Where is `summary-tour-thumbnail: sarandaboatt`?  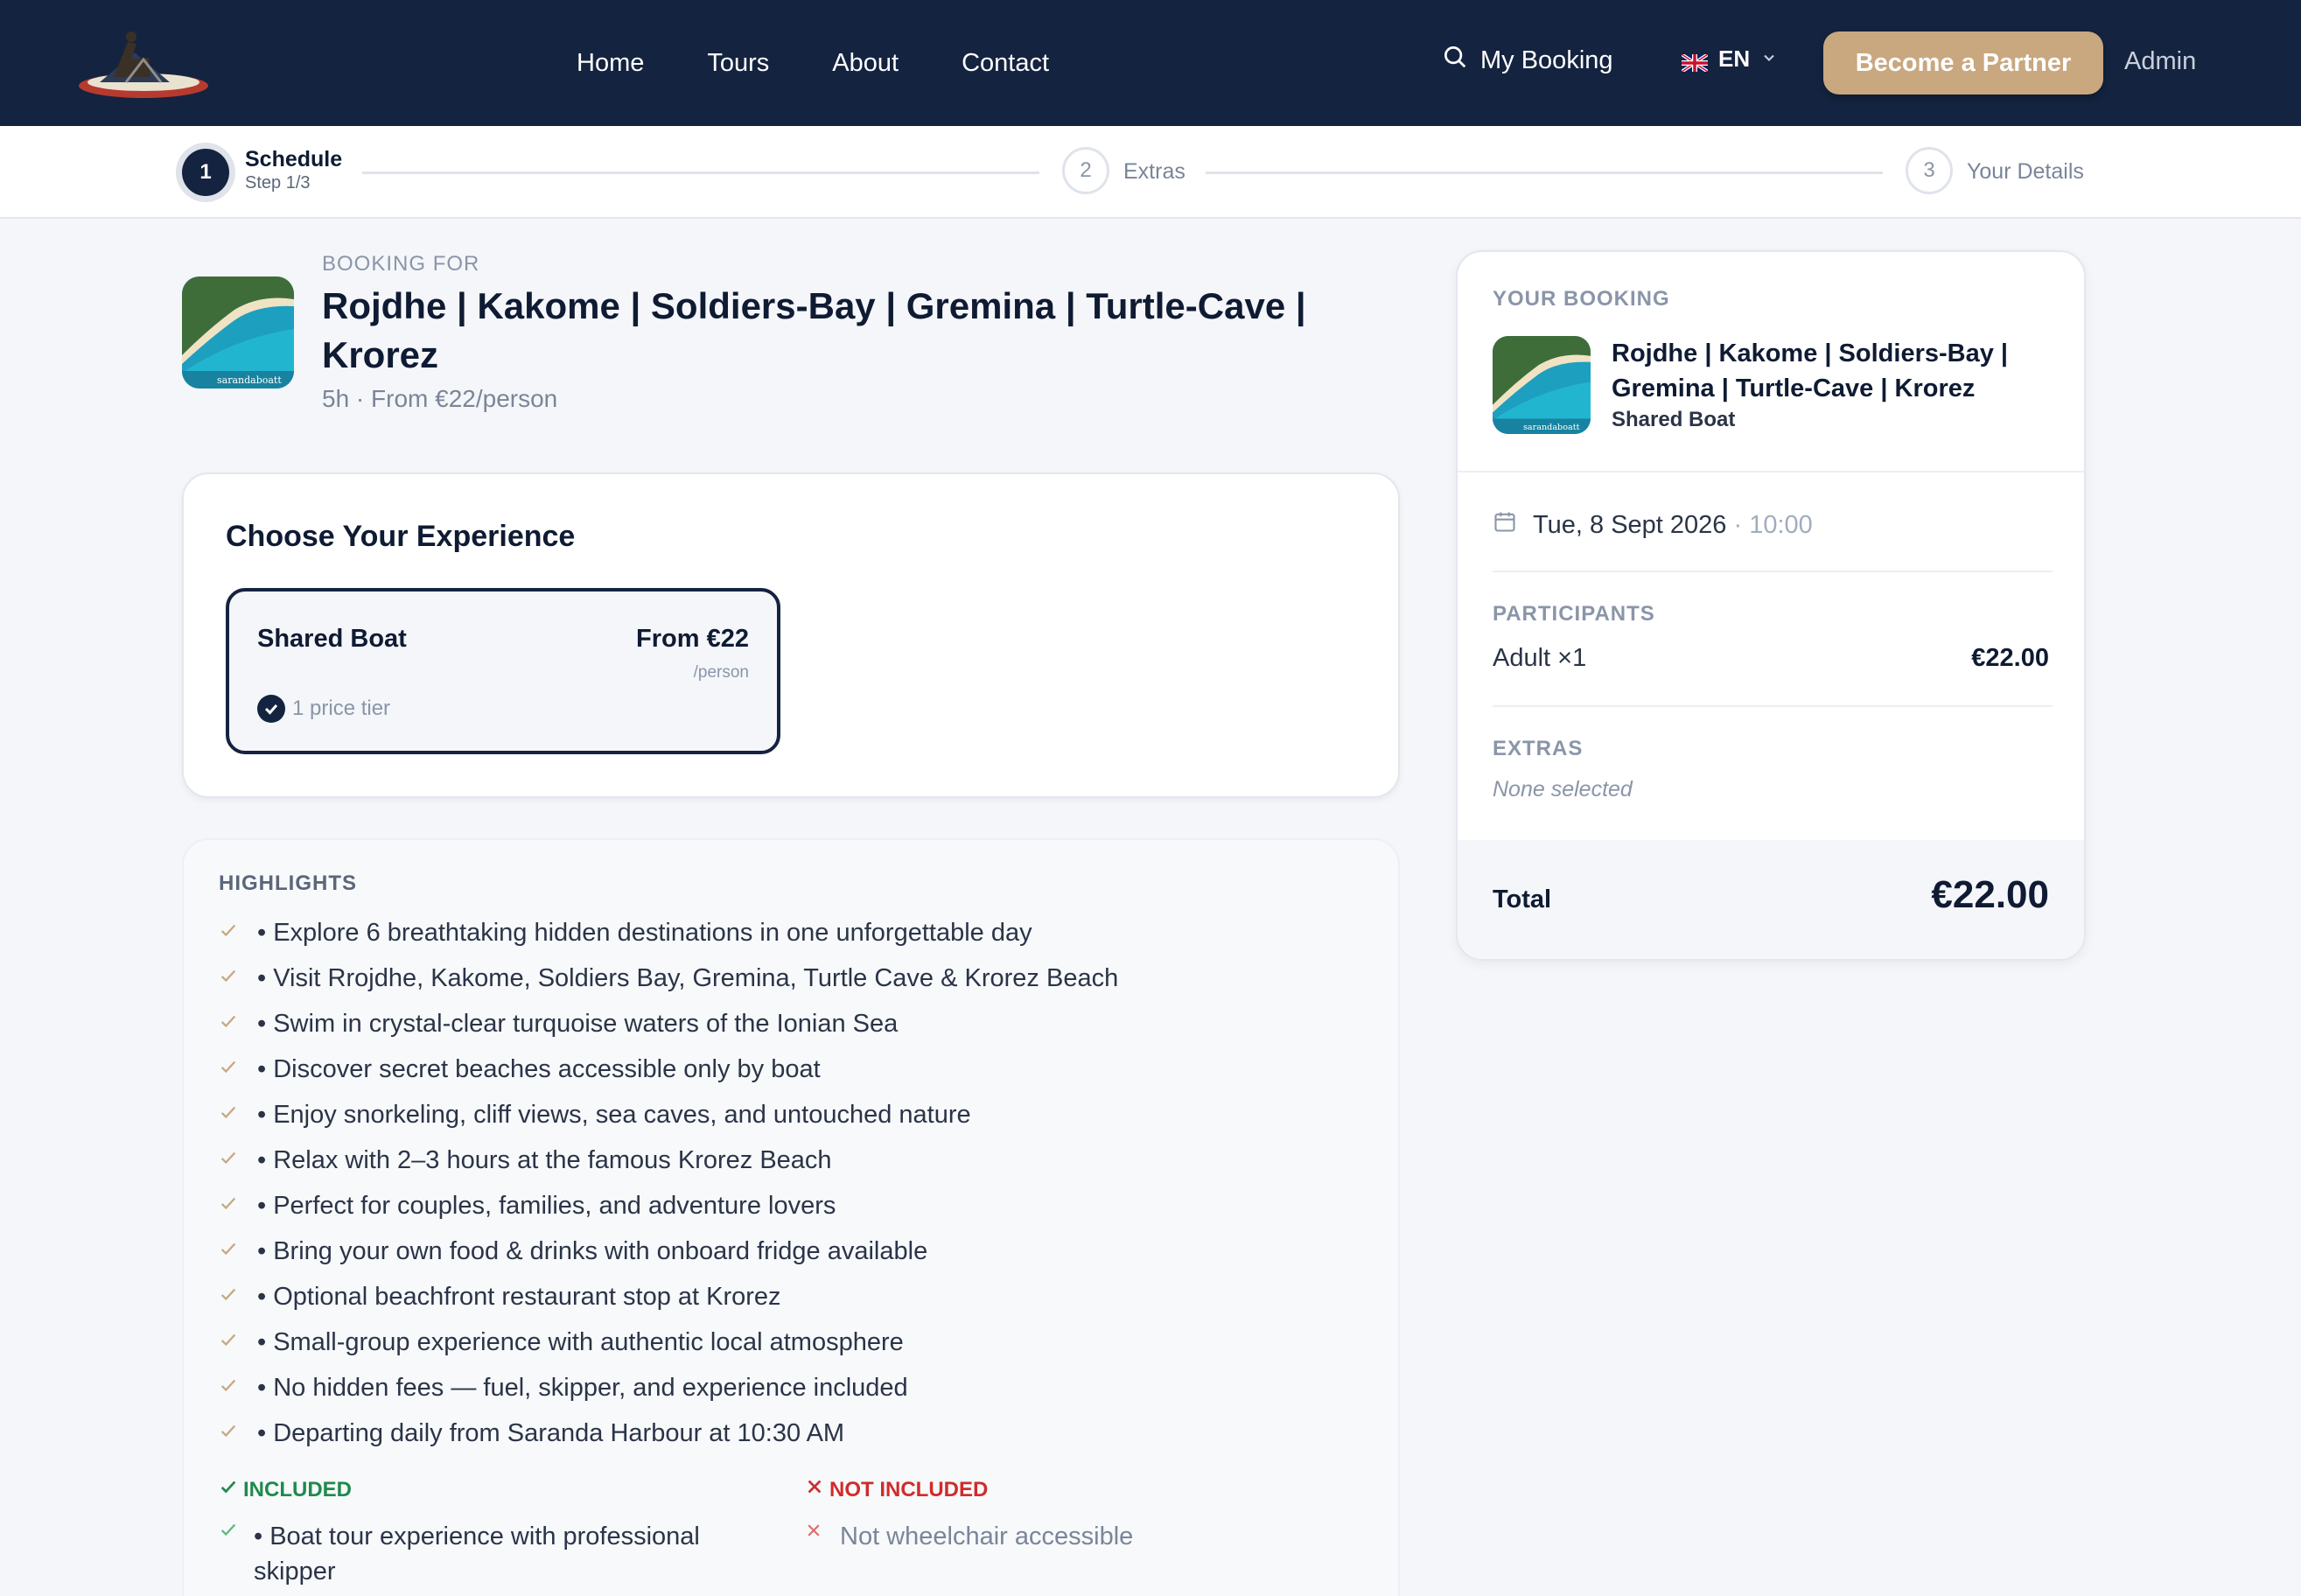 summary-tour-thumbnail: sarandaboatt is located at coordinates (1542, 385).